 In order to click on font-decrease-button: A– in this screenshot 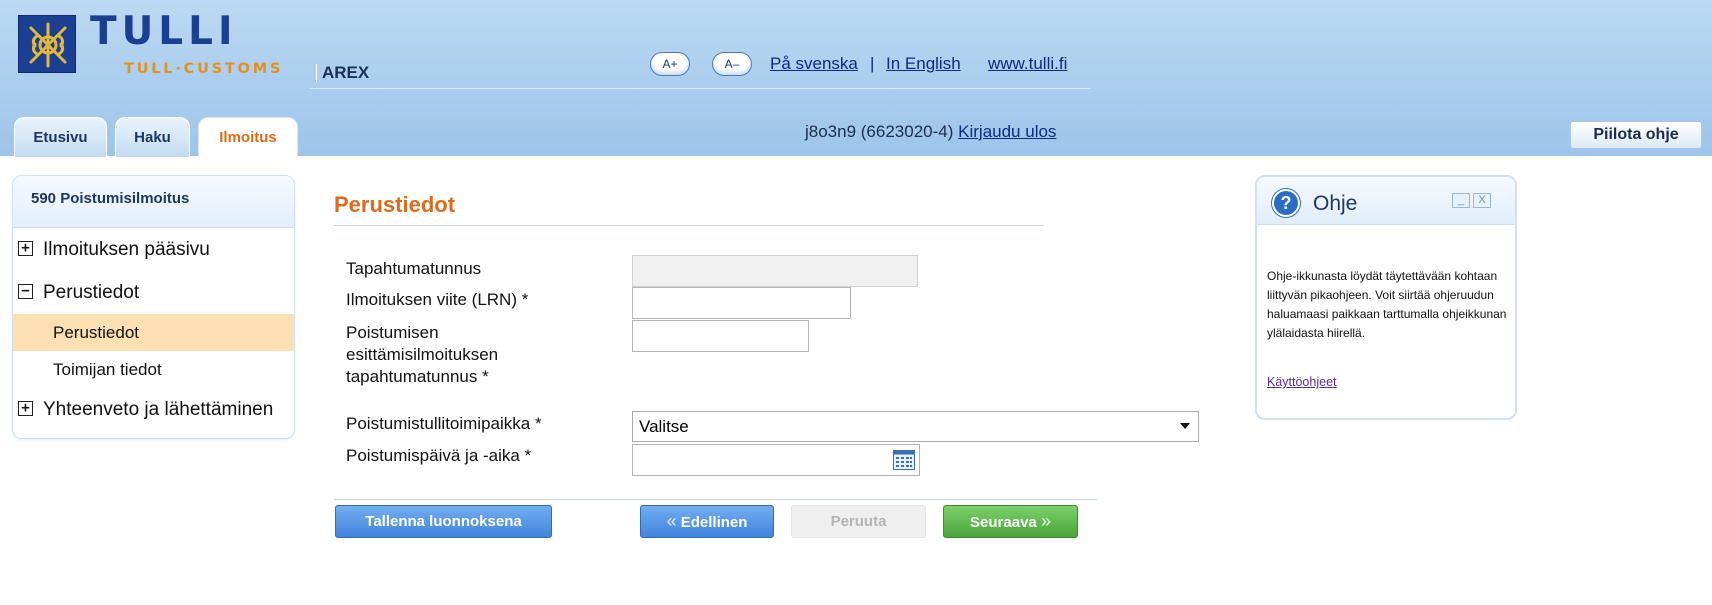, I will do `click(732, 64)`.